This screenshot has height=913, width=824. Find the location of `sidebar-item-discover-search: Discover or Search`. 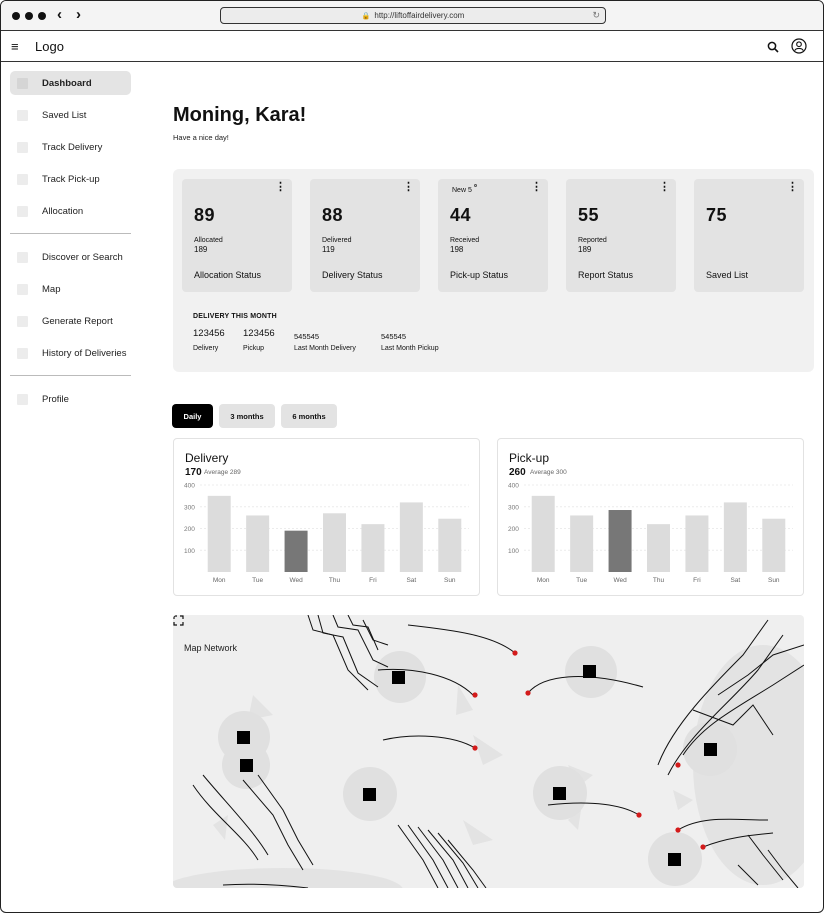

sidebar-item-discover-search: Discover or Search is located at coordinates (70, 257).